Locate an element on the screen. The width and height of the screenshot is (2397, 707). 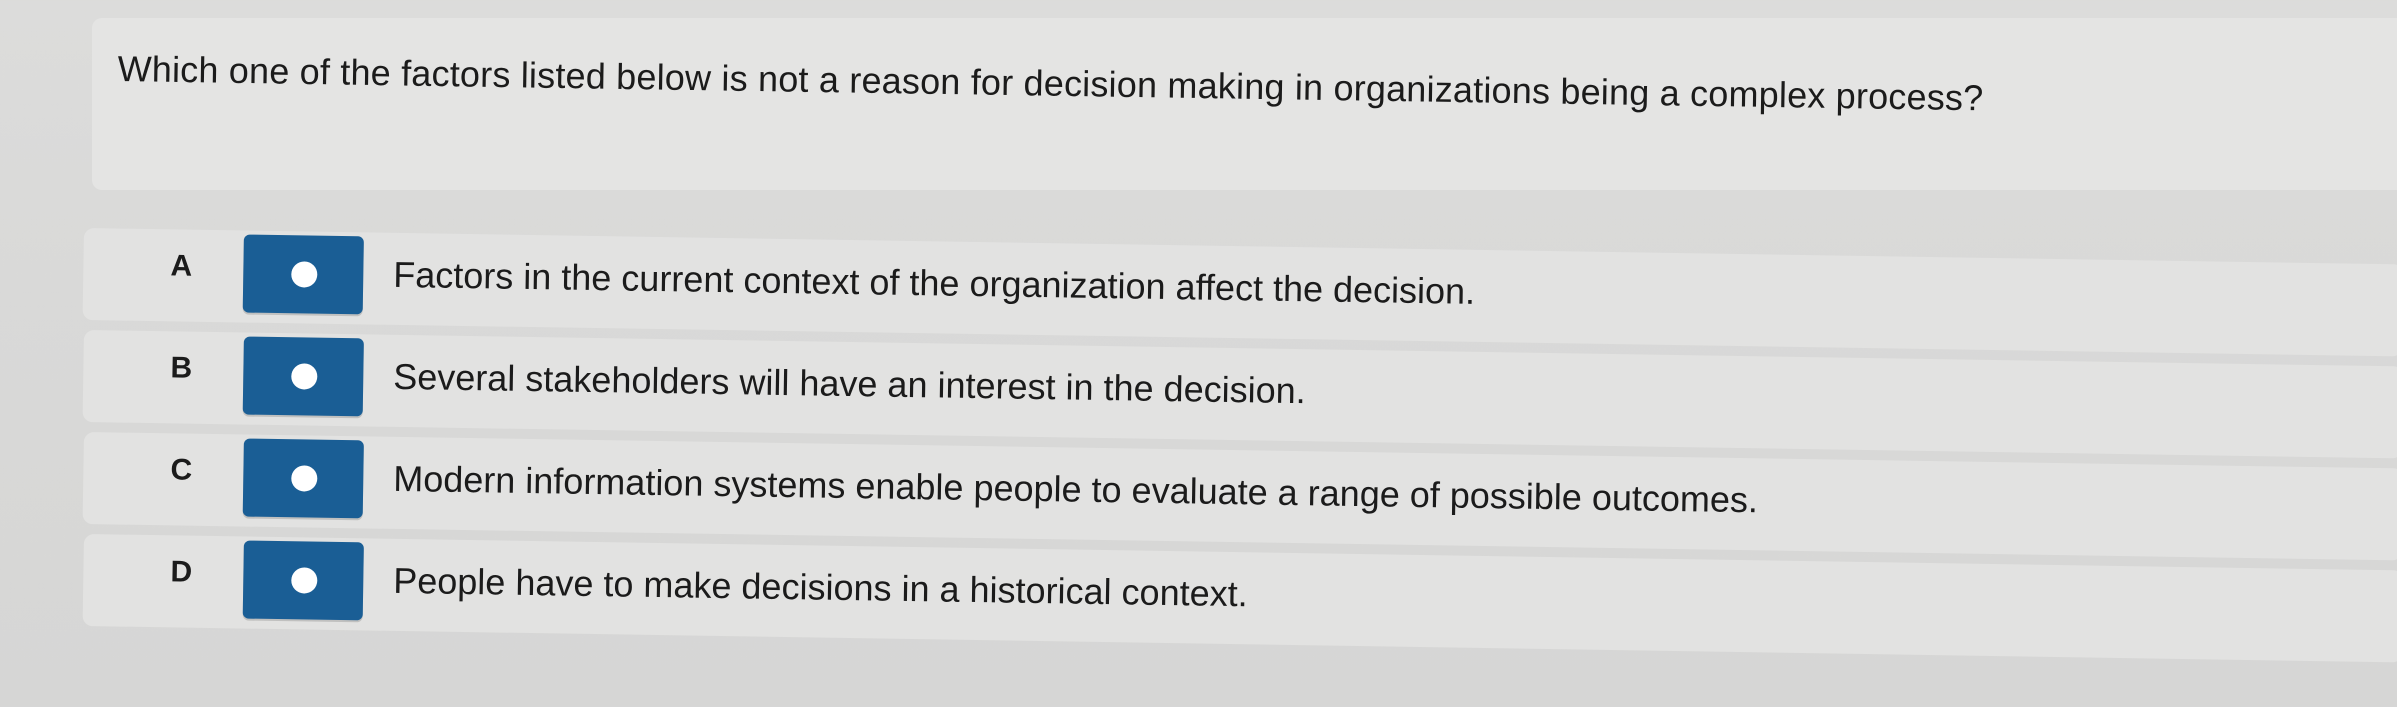
option-letter: B is located at coordinates (181, 368).